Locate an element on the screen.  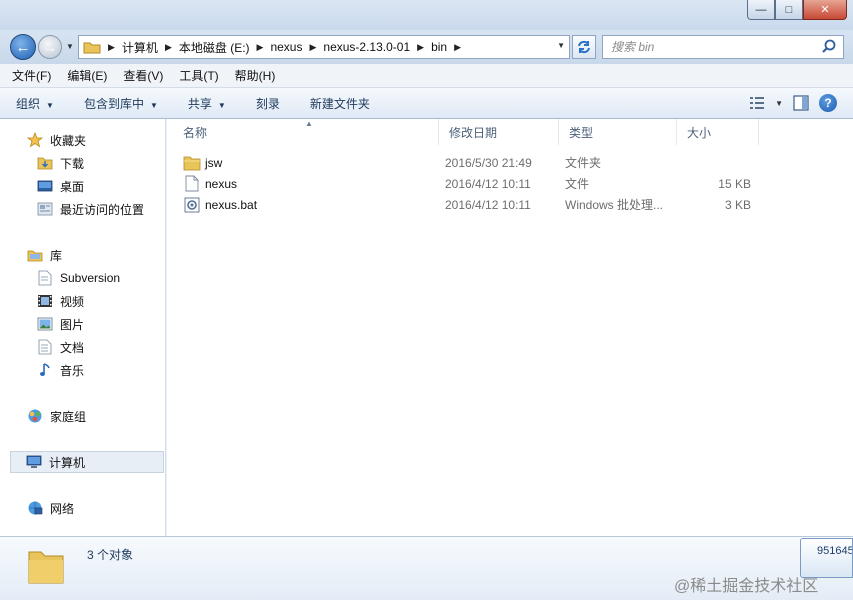
nav-music-label: 音乐 is located at coordinates (72, 370).